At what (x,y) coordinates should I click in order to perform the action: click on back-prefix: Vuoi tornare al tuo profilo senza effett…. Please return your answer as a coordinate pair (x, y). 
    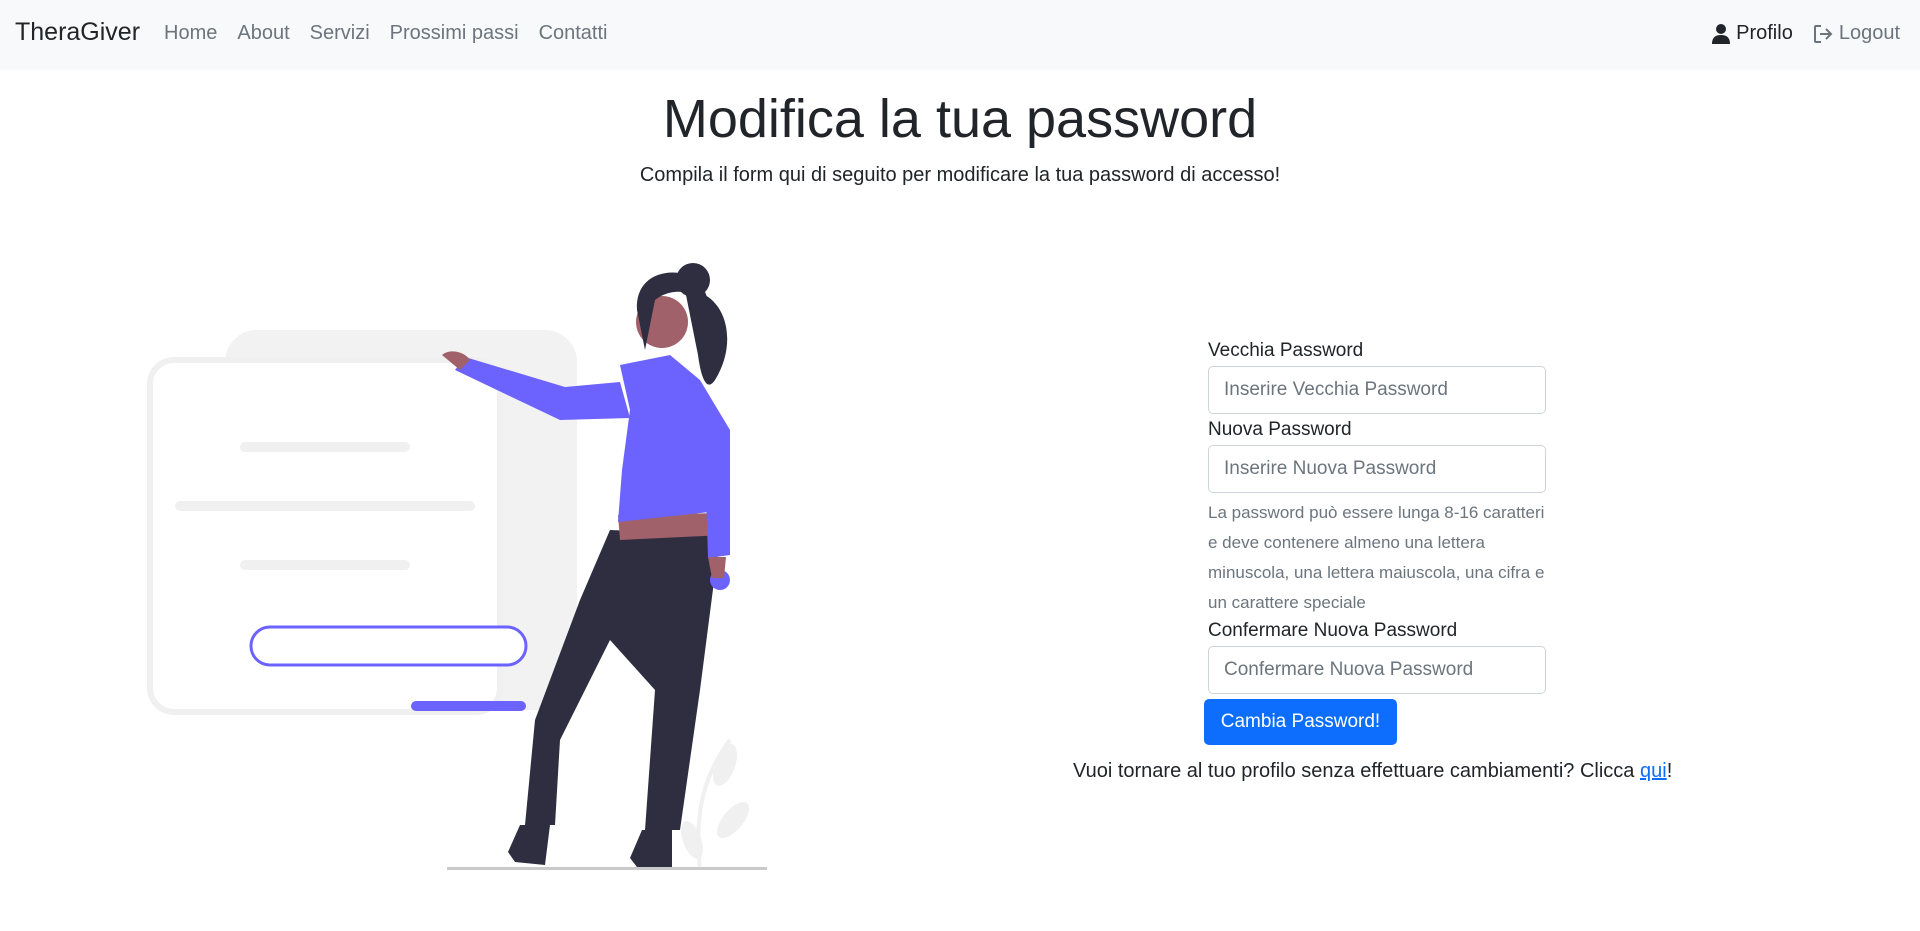
    Looking at the image, I should click on (1356, 771).